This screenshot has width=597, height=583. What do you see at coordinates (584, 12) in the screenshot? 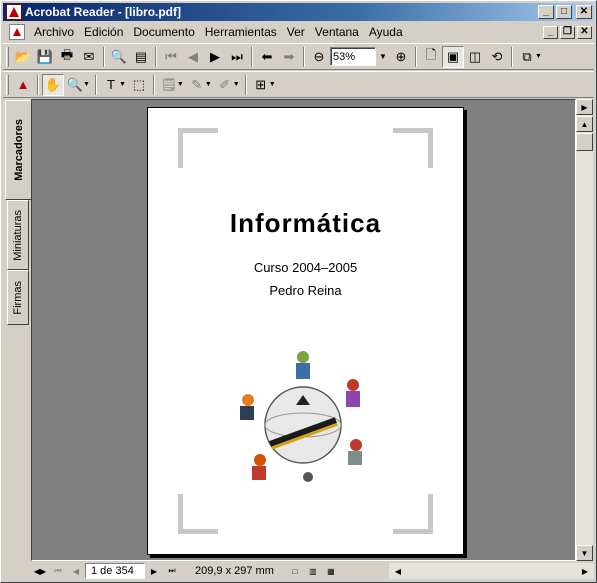
I see `close-button: ✕` at bounding box center [584, 12].